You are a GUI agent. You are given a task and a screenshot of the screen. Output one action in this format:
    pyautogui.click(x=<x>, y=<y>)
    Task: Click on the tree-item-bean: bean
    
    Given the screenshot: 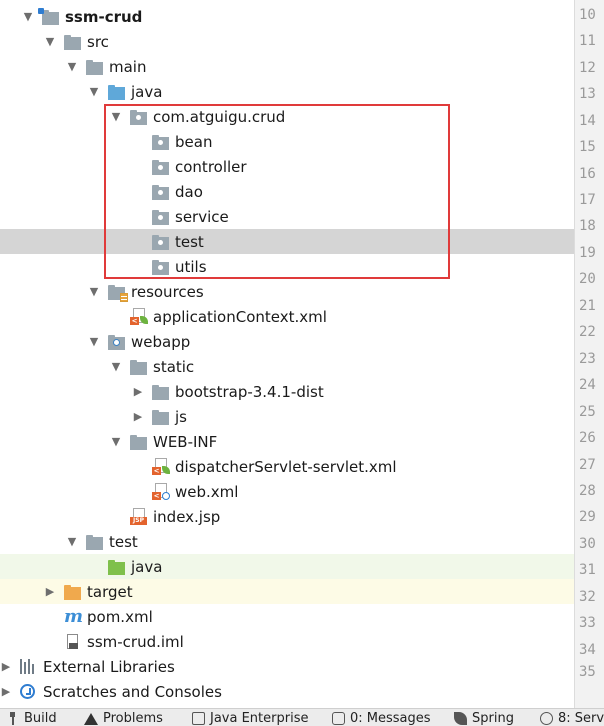 What is the action you would take?
    pyautogui.click(x=287, y=141)
    